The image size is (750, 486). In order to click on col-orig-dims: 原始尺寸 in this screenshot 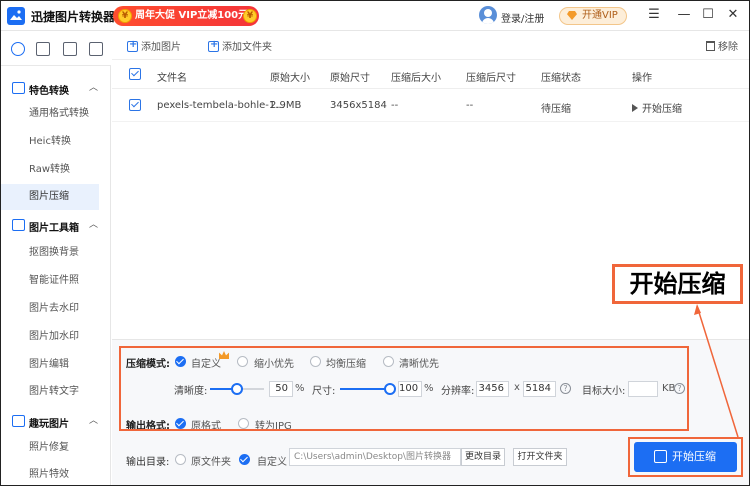, I will do `click(350, 78)`.